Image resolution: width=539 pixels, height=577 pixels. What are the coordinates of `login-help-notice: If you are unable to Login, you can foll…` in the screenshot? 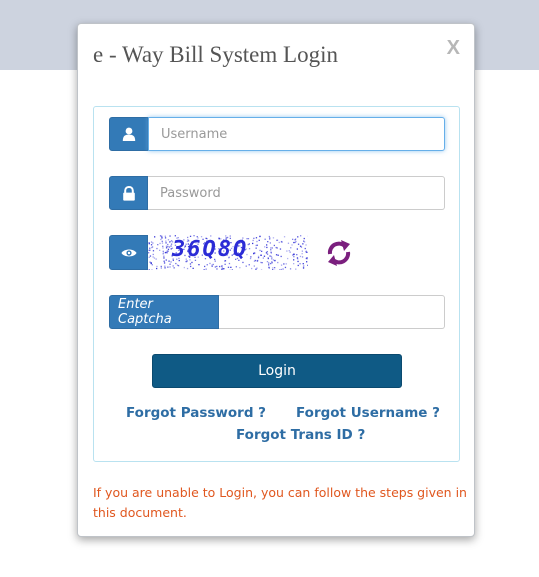 It's located at (280, 502).